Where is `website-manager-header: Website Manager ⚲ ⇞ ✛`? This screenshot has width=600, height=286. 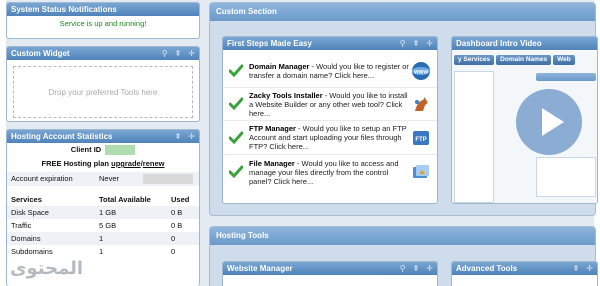 website-manager-header: Website Manager ⚲ ⇞ ✛ is located at coordinates (330, 268).